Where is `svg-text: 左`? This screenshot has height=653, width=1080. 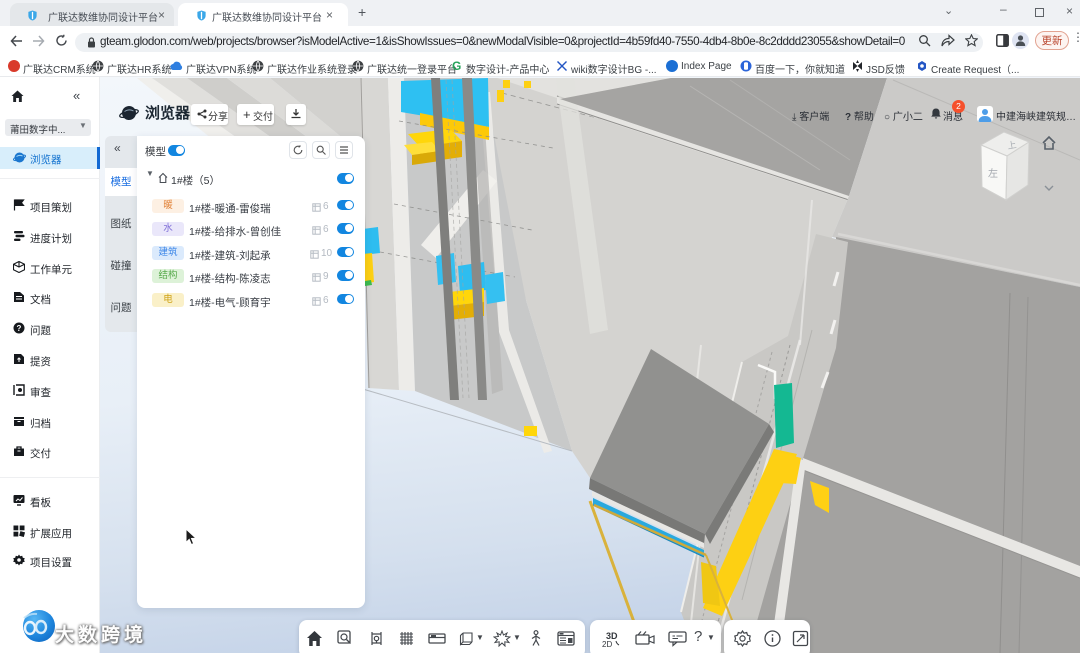 svg-text: 左 is located at coordinates (993, 173).